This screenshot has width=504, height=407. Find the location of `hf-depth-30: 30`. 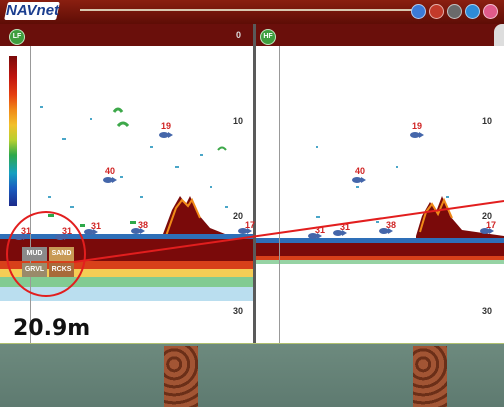

hf-depth-30: 30 is located at coordinates (487, 311).